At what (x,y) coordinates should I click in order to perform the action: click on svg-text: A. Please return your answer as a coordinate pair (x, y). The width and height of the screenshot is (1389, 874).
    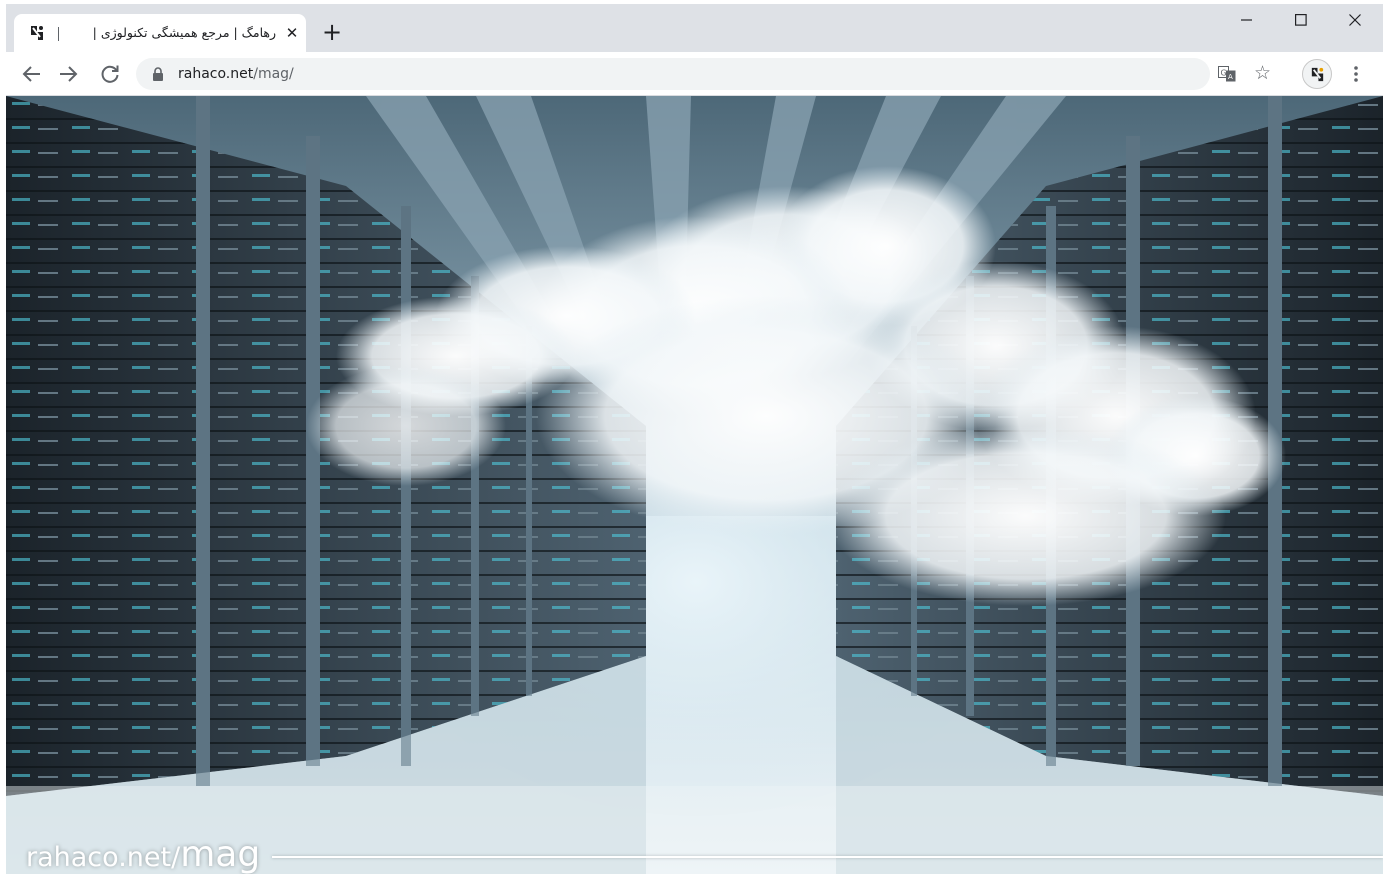
    Looking at the image, I should click on (1230, 77).